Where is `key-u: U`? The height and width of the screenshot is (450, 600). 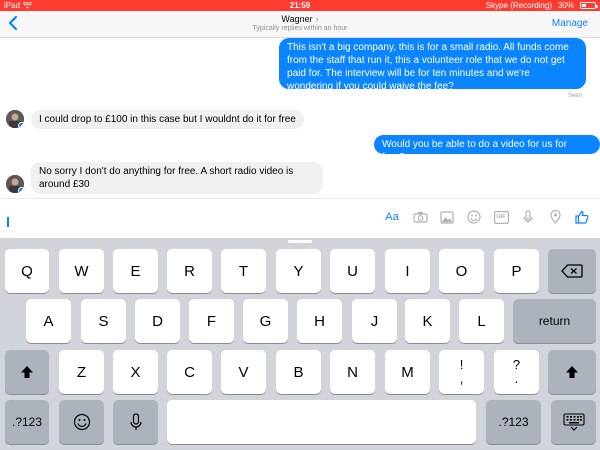
key-u: U is located at coordinates (352, 271).